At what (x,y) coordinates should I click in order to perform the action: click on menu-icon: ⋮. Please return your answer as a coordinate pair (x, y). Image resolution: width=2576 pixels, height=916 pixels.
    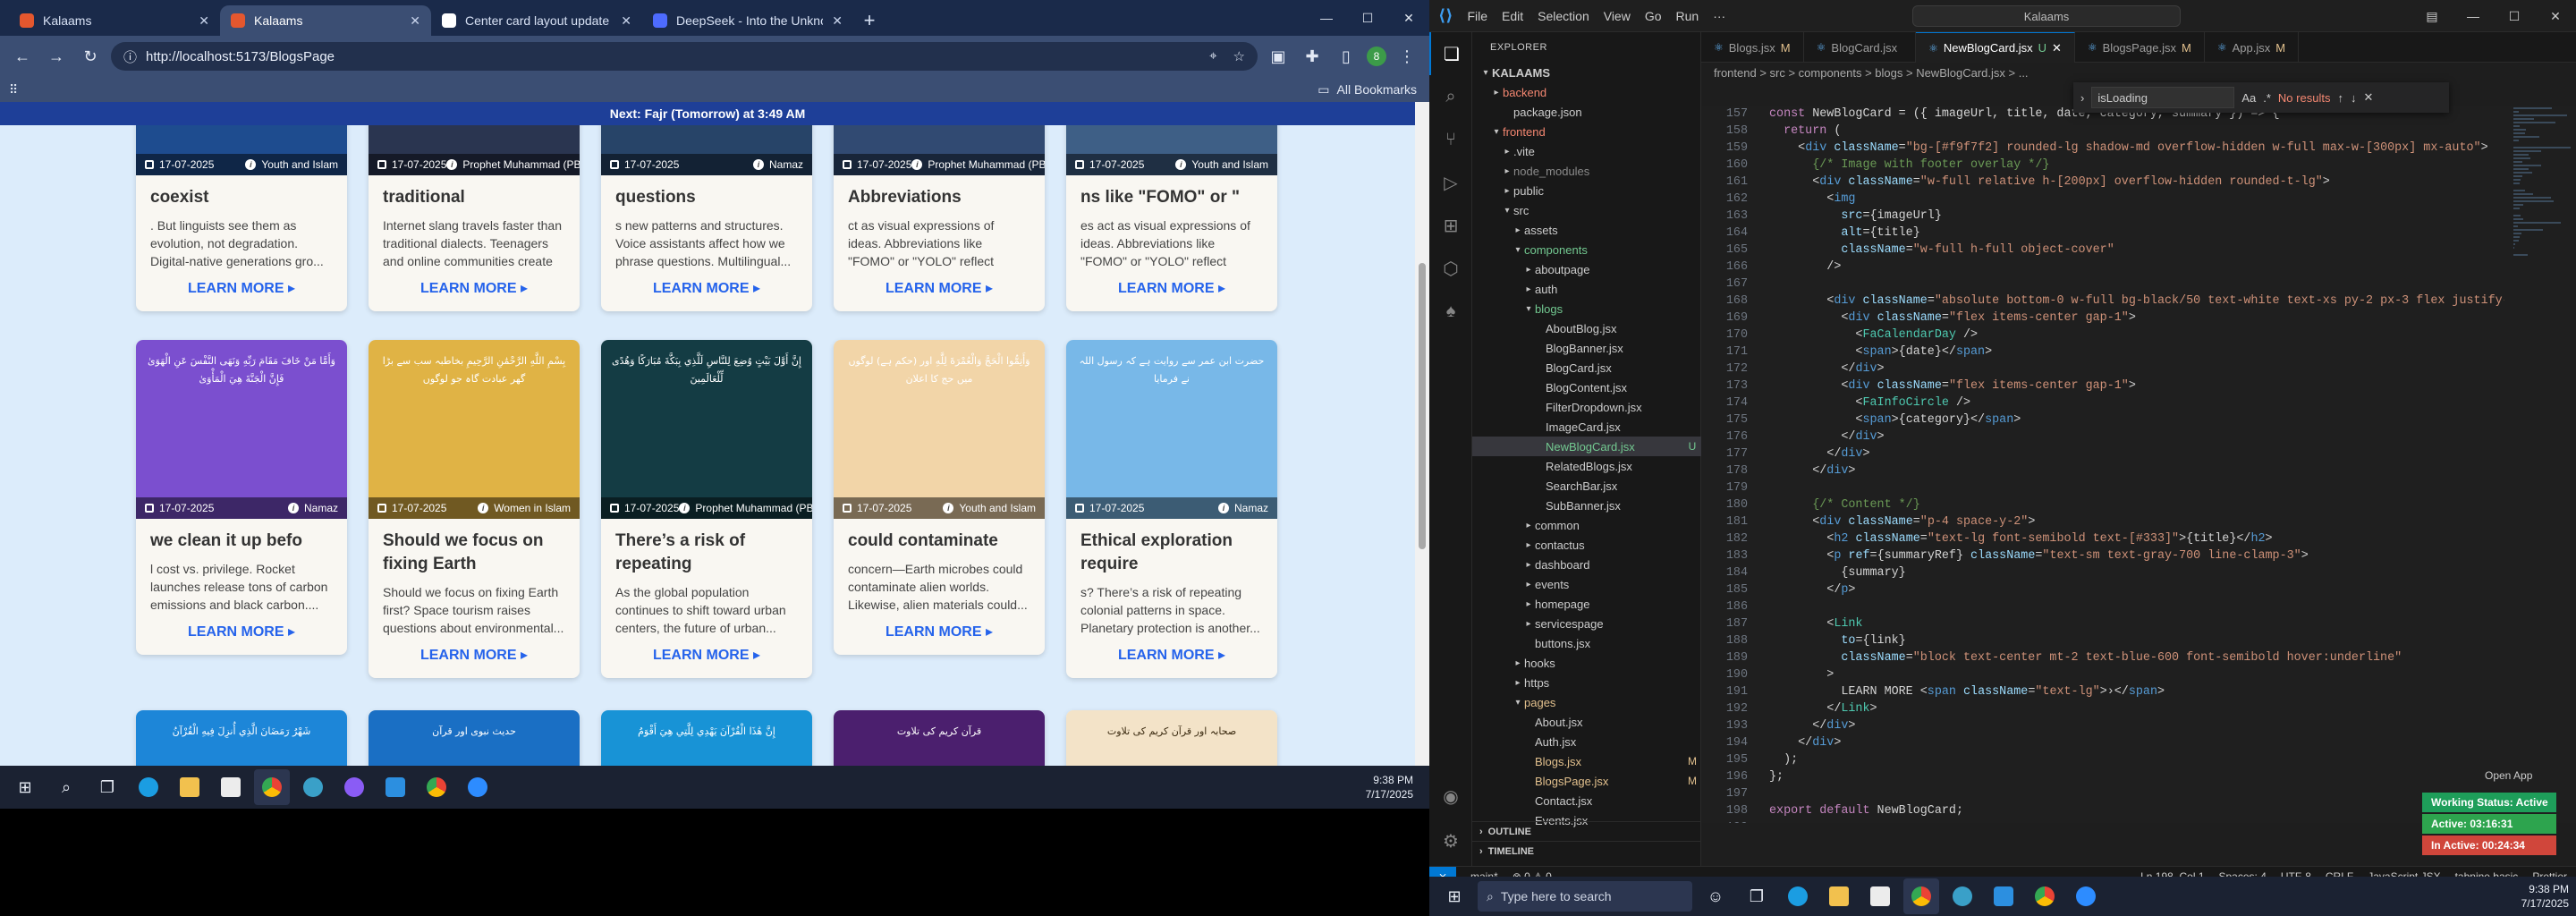
    Looking at the image, I should click on (1407, 56).